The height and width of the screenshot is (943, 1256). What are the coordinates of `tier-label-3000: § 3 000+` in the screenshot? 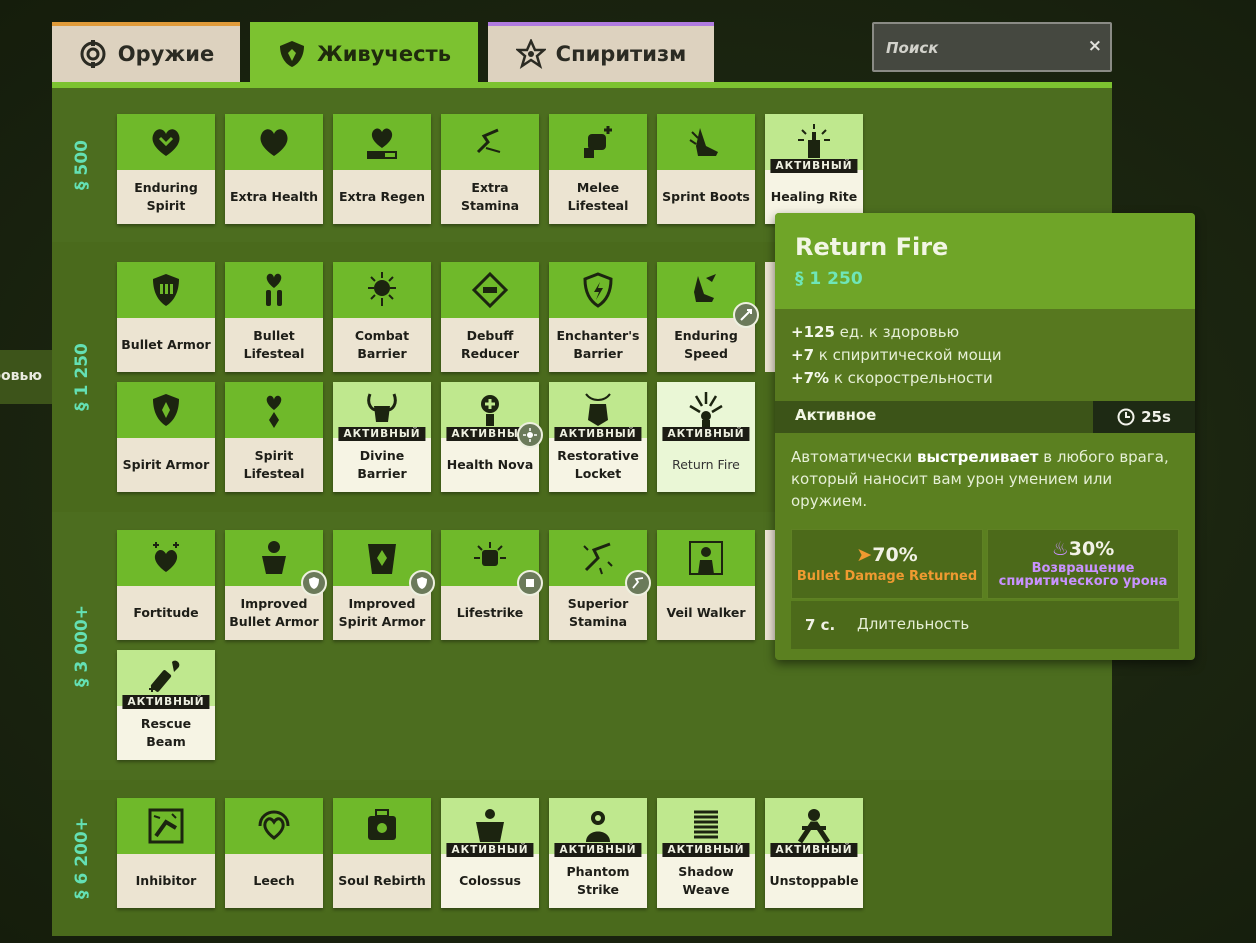 It's located at (82, 646).